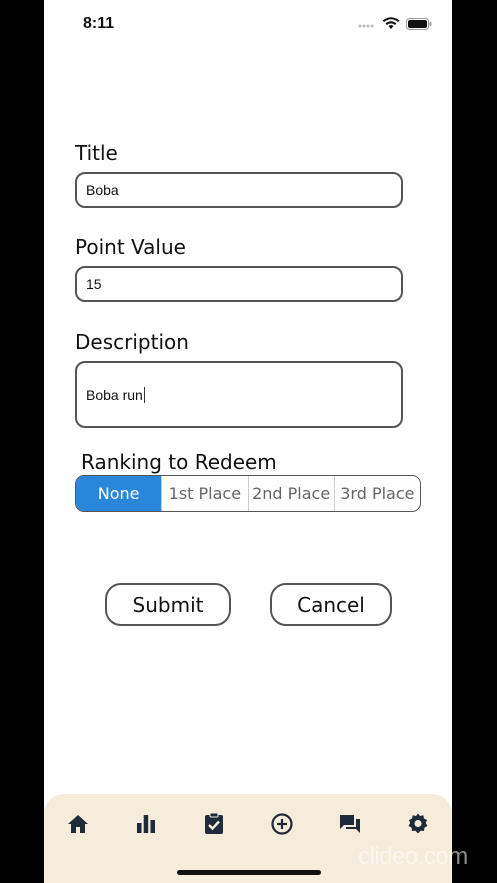 This screenshot has width=497, height=883. I want to click on submit-button: Submit, so click(168, 604).